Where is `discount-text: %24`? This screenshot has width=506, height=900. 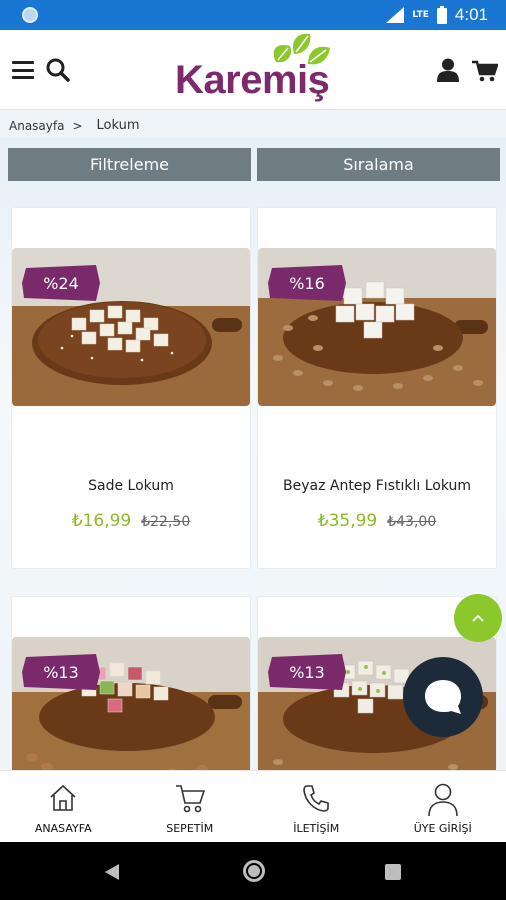 discount-text: %24 is located at coordinates (61, 283).